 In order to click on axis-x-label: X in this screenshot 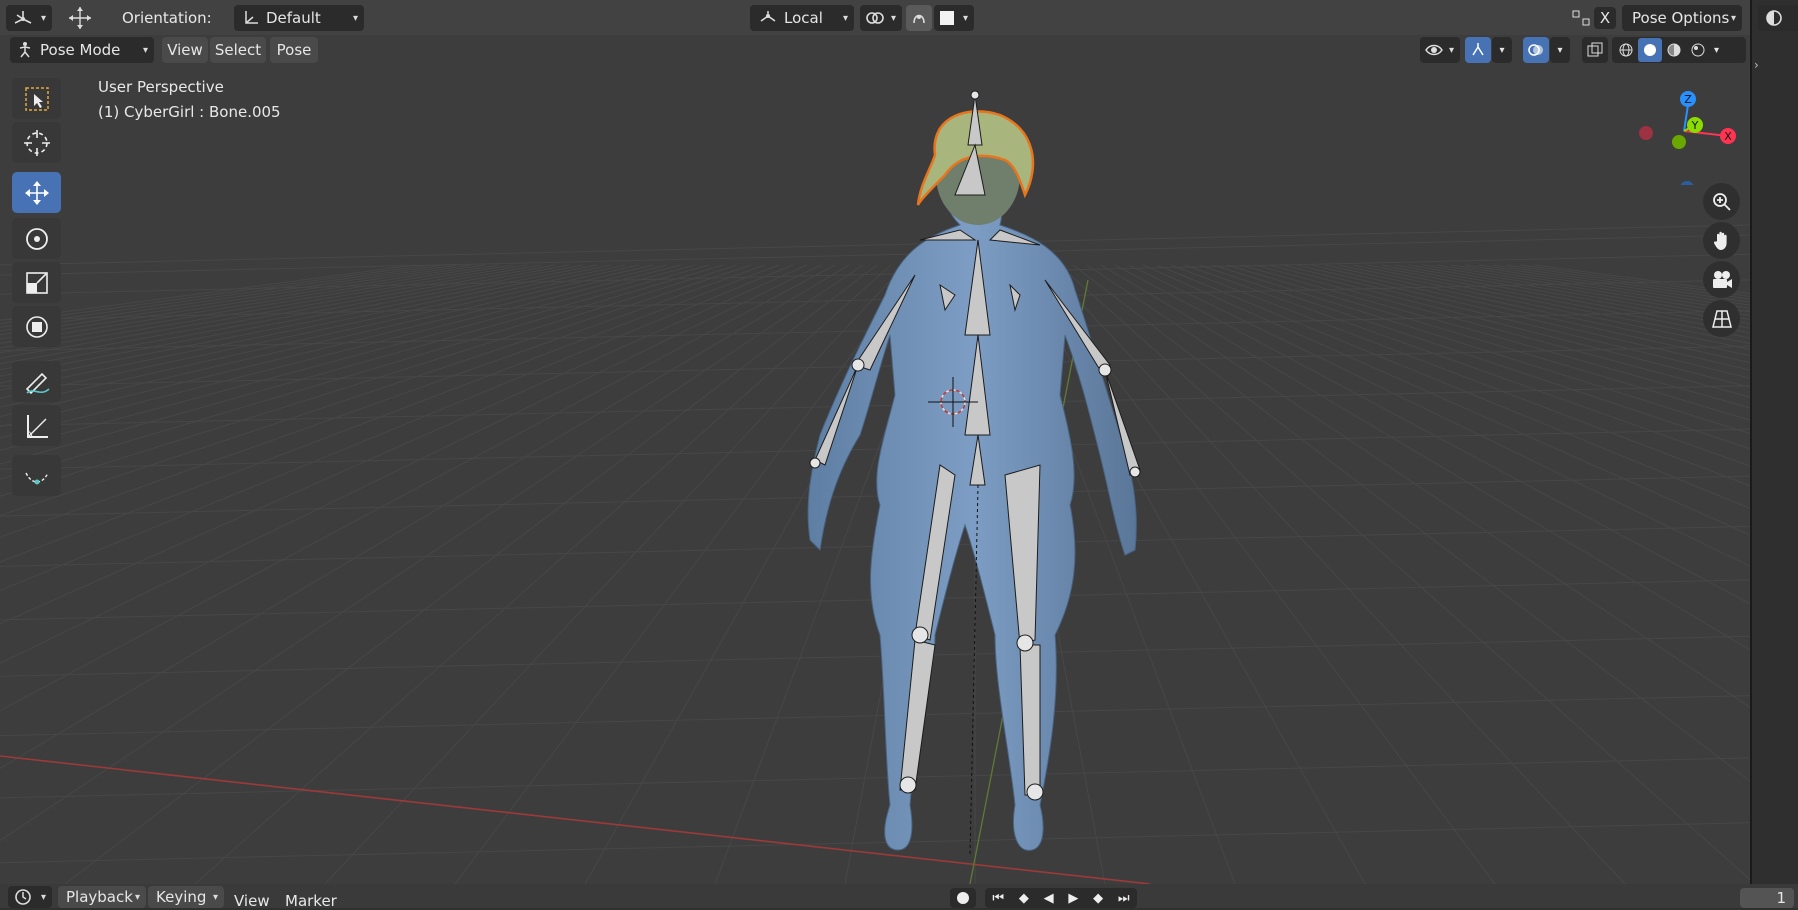, I will do `click(1605, 18)`.